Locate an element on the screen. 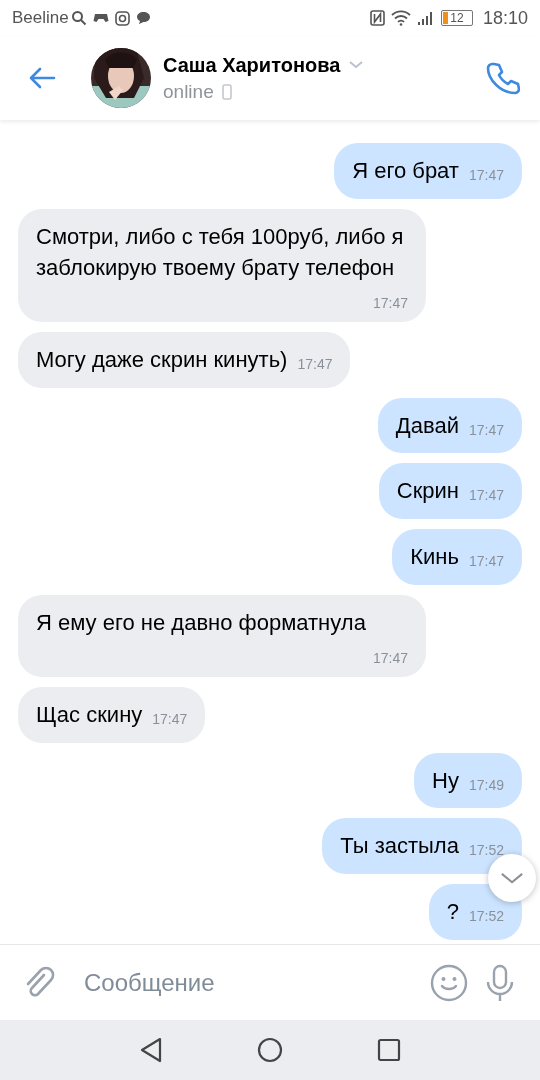 Image resolution: width=540 pixels, height=1080 pixels. clock: 18:10 is located at coordinates (505, 18).